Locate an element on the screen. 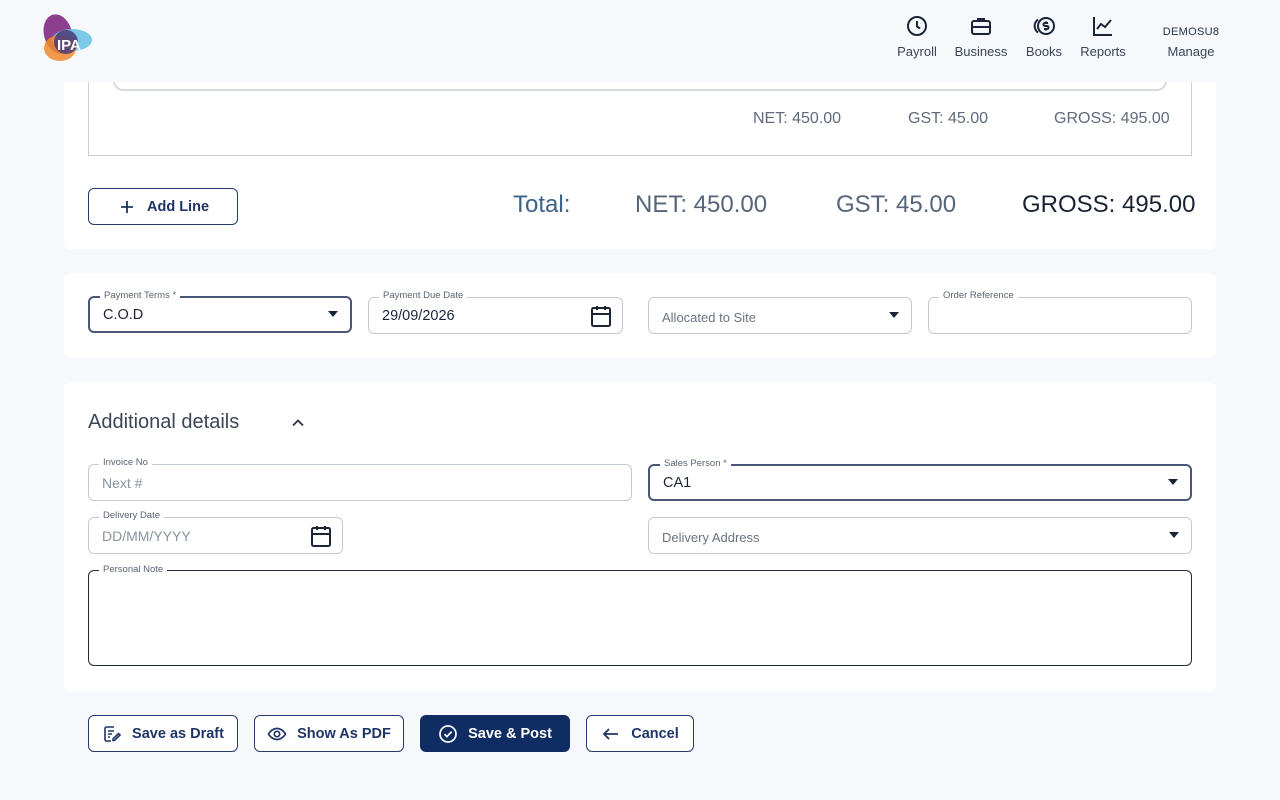  payment-terms-select: Payment Terms * C.O.D is located at coordinates (220, 311).